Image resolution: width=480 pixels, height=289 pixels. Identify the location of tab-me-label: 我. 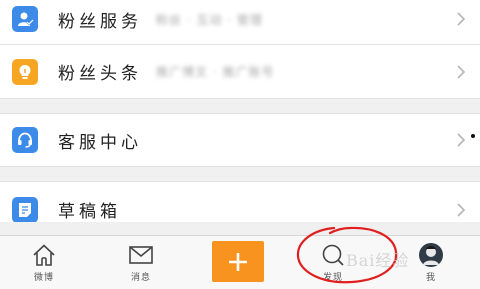
(430, 278).